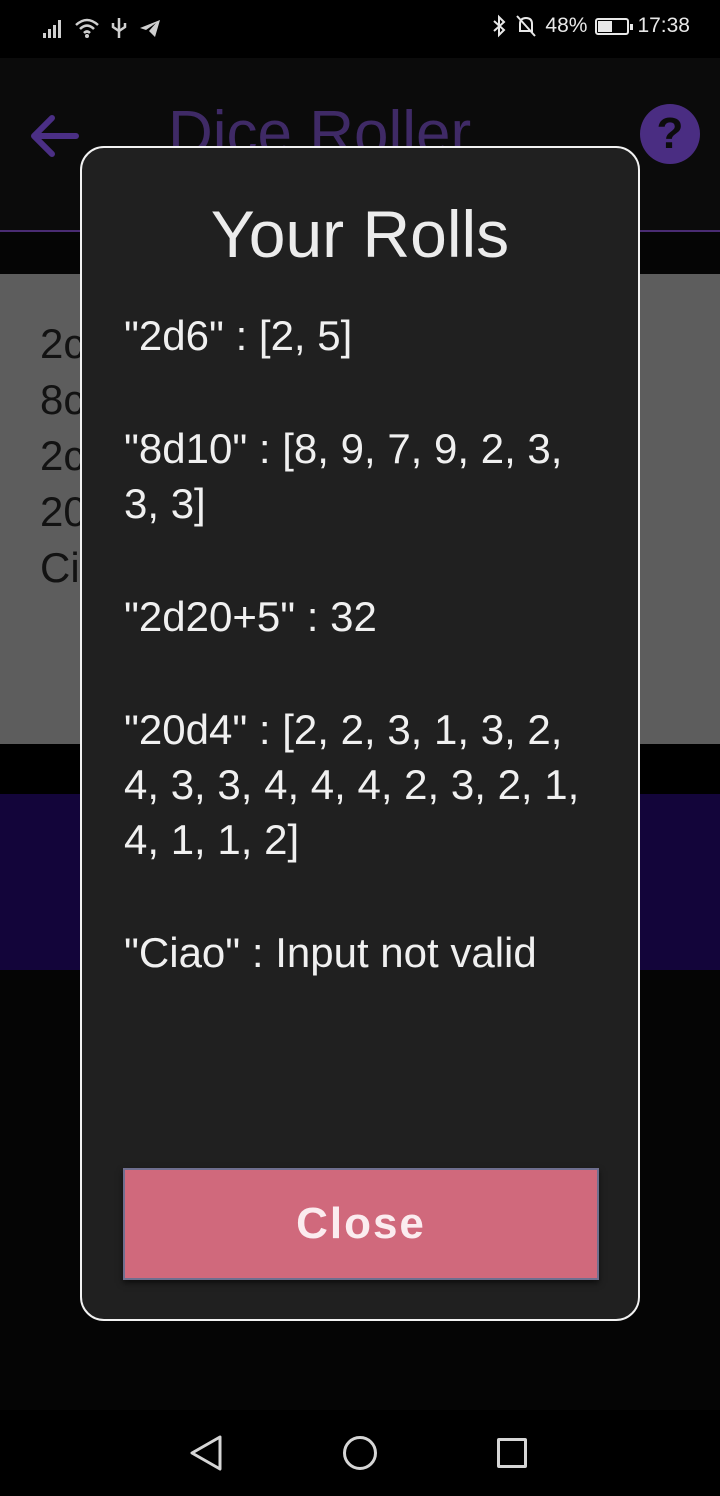  I want to click on status-bar: 48% 17:38, so click(360, 29).